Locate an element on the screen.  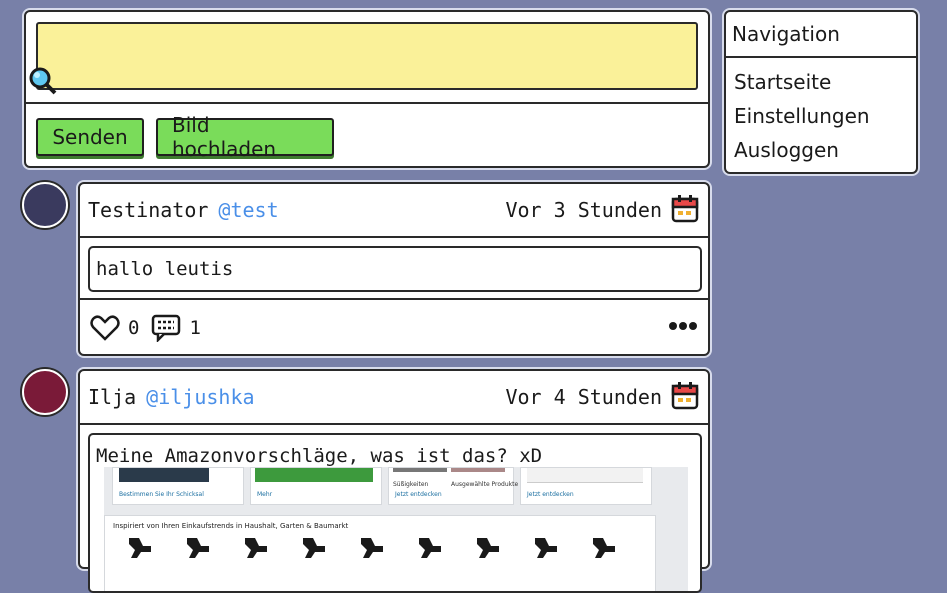
comment-icon is located at coordinates (166, 328).